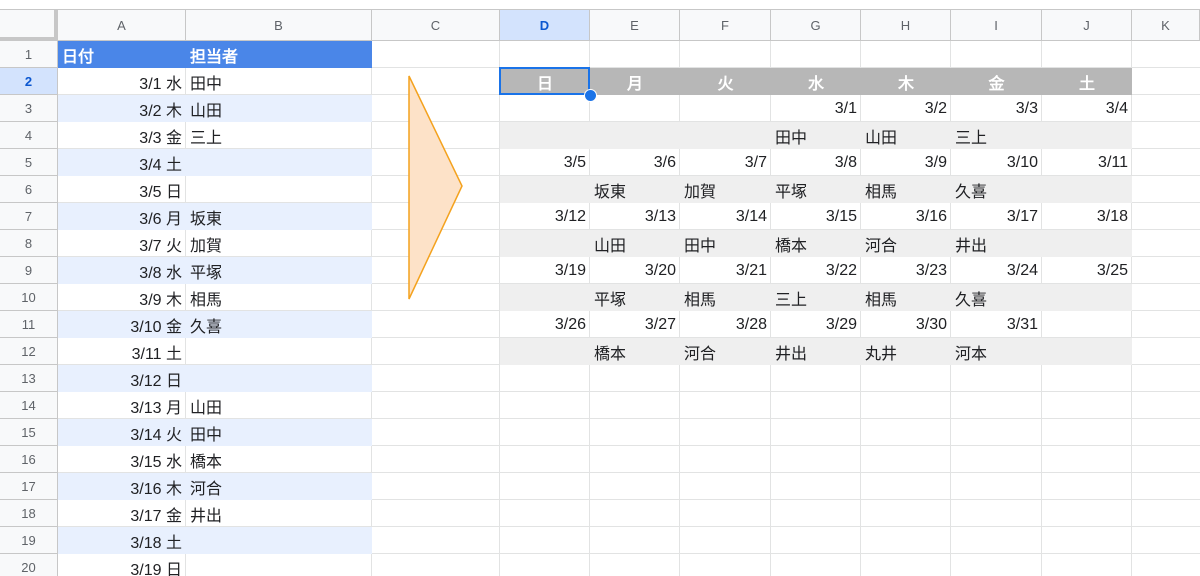 The image size is (1200, 576). What do you see at coordinates (590, 95) in the screenshot?
I see `fill-handle` at bounding box center [590, 95].